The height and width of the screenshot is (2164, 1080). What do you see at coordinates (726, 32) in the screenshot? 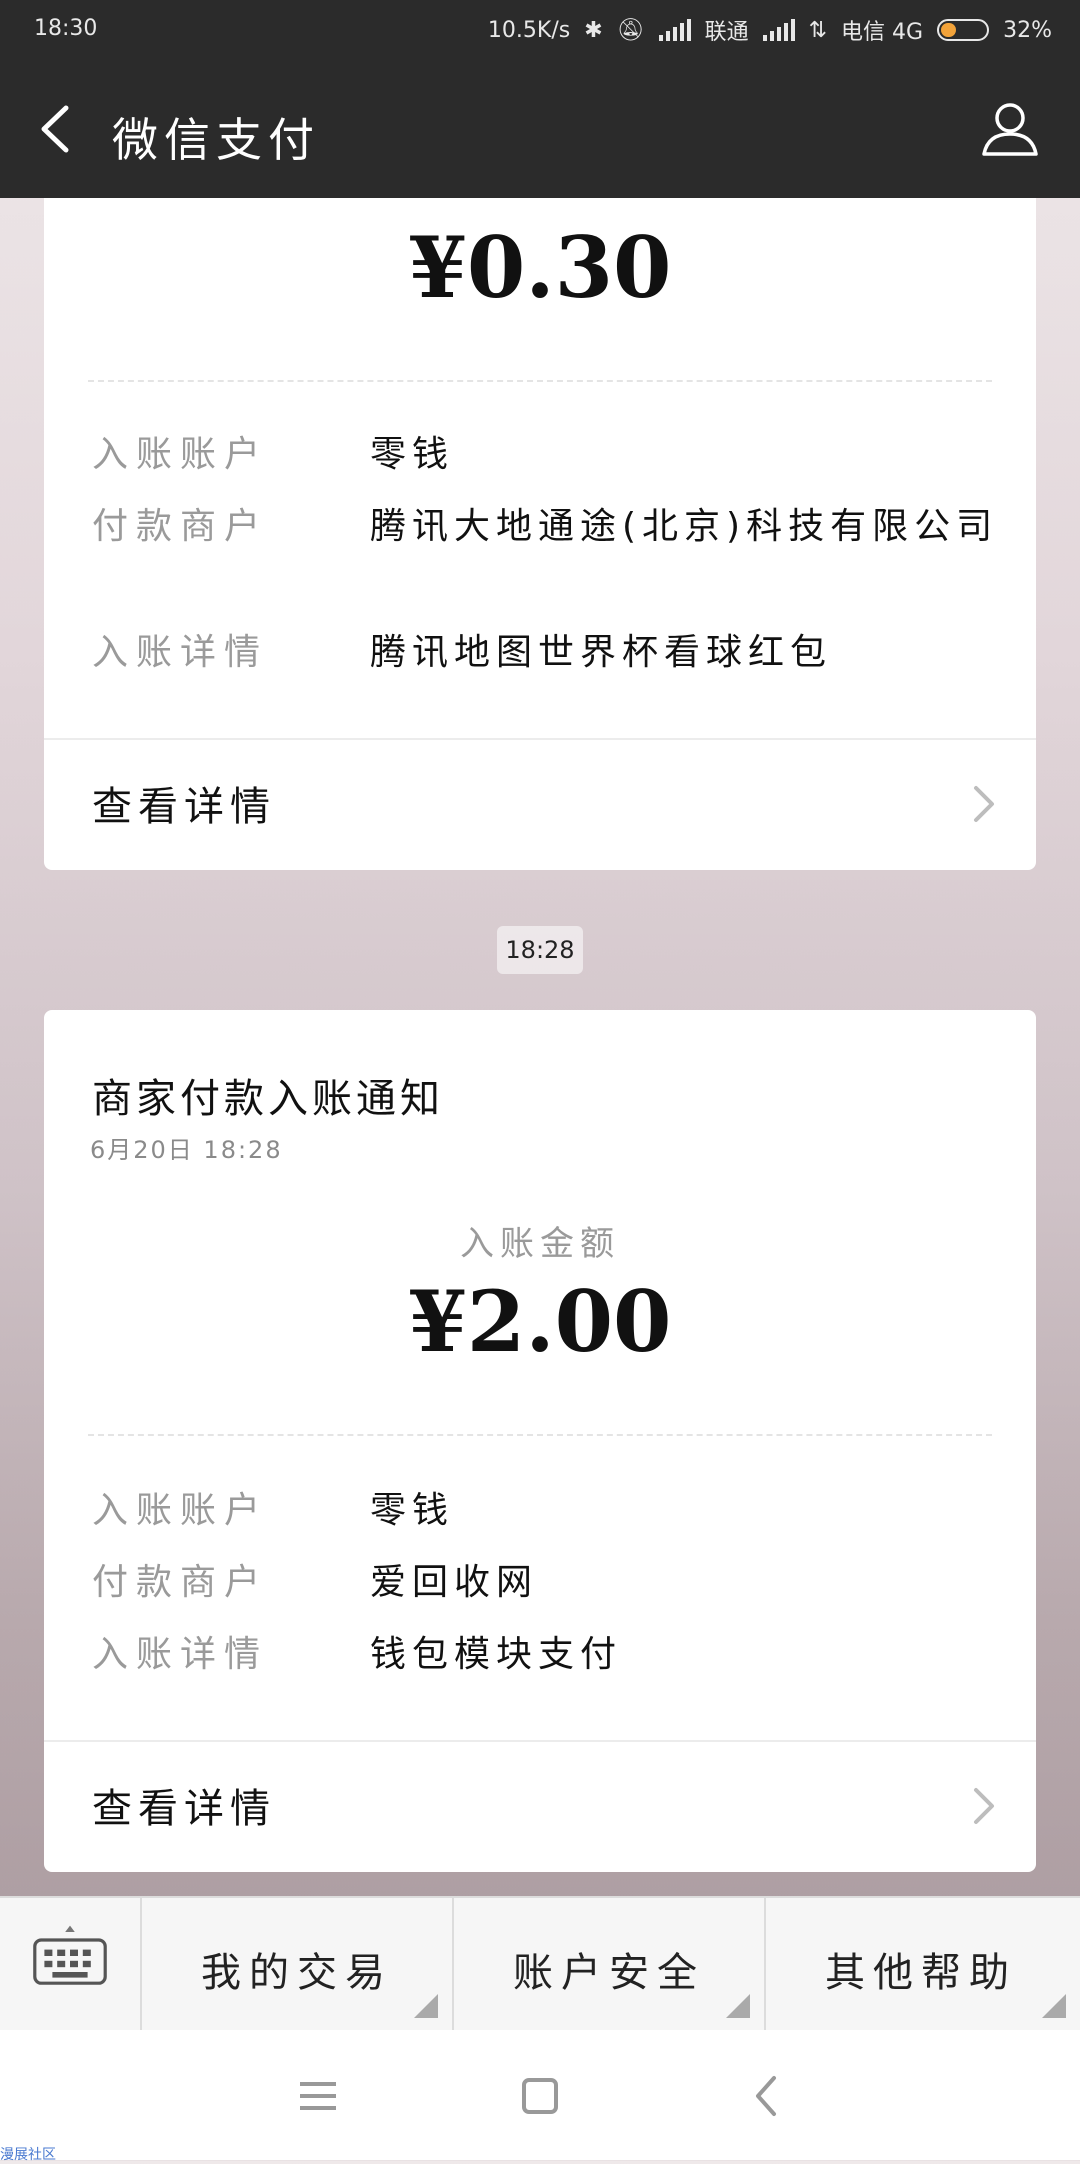
I see `carrier-1: 联通` at bounding box center [726, 32].